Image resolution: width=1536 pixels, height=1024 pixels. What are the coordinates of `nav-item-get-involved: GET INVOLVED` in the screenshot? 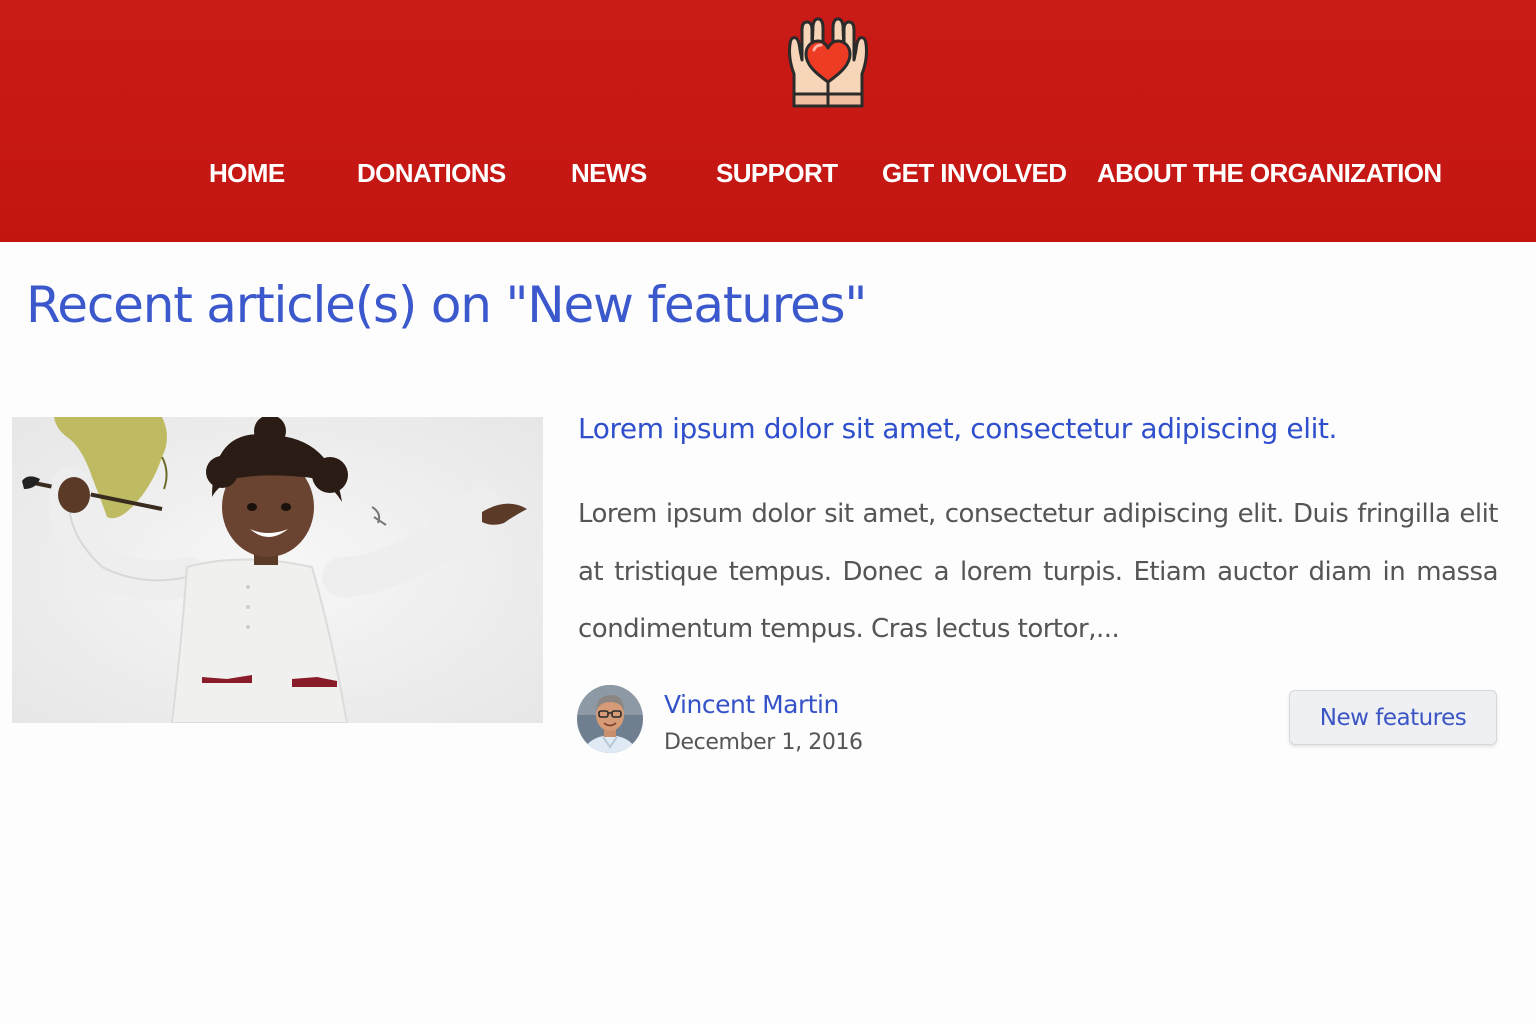 It's located at (974, 173).